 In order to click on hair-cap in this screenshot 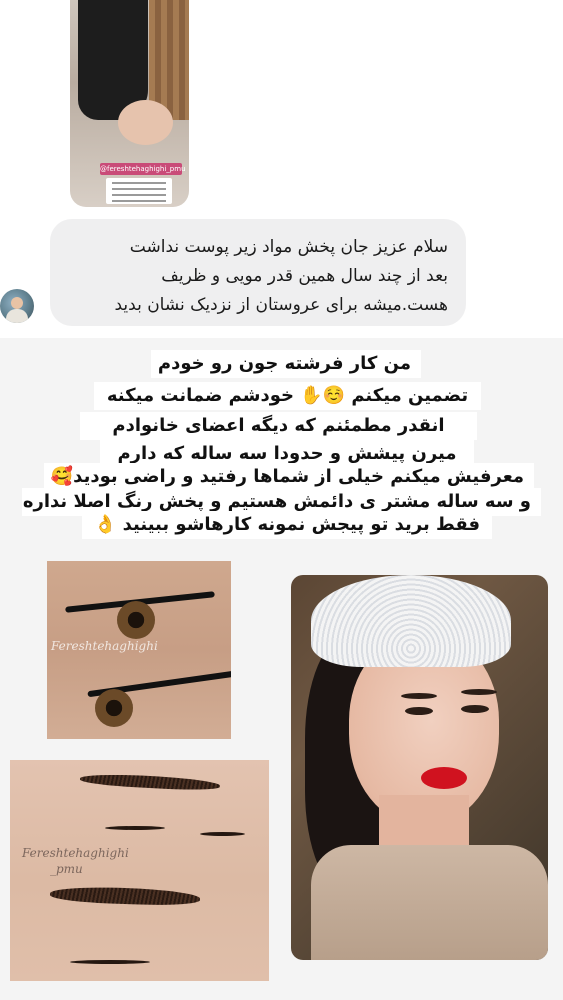, I will do `click(411, 621)`.